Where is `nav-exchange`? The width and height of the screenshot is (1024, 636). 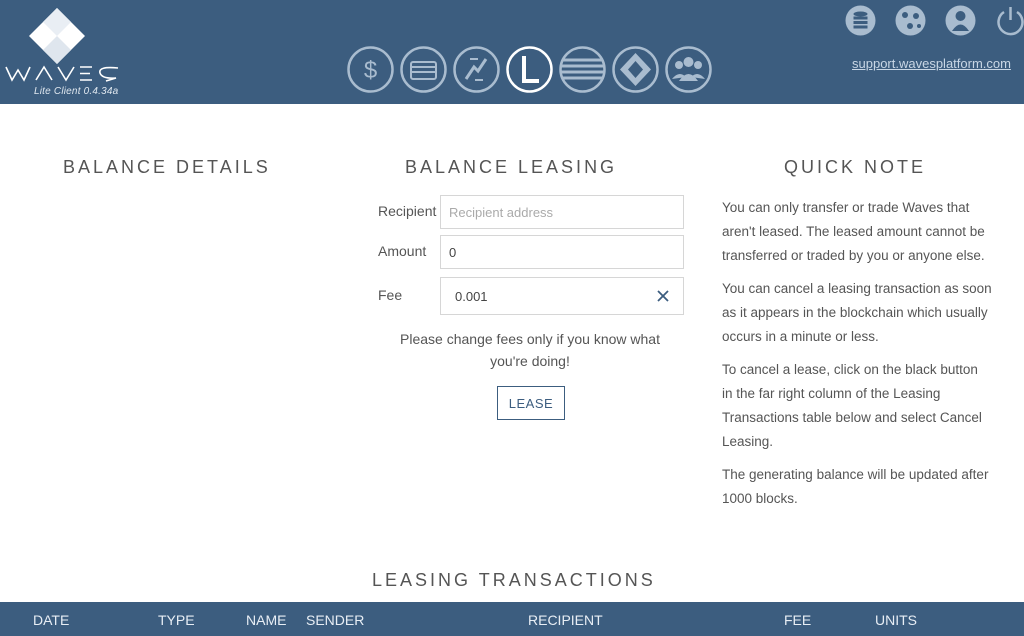 nav-exchange is located at coordinates (476, 69).